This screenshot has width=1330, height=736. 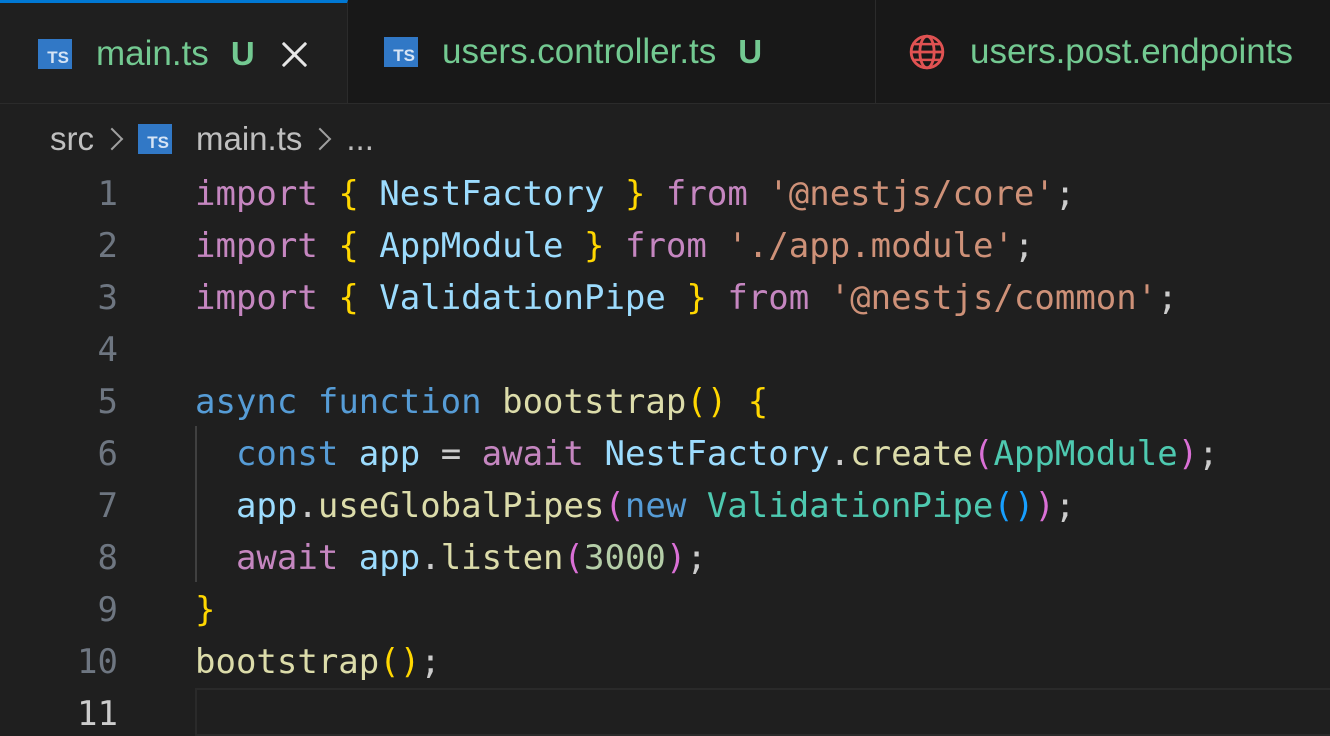 I want to click on code-token: useGlobalPipes, so click(x=461, y=506).